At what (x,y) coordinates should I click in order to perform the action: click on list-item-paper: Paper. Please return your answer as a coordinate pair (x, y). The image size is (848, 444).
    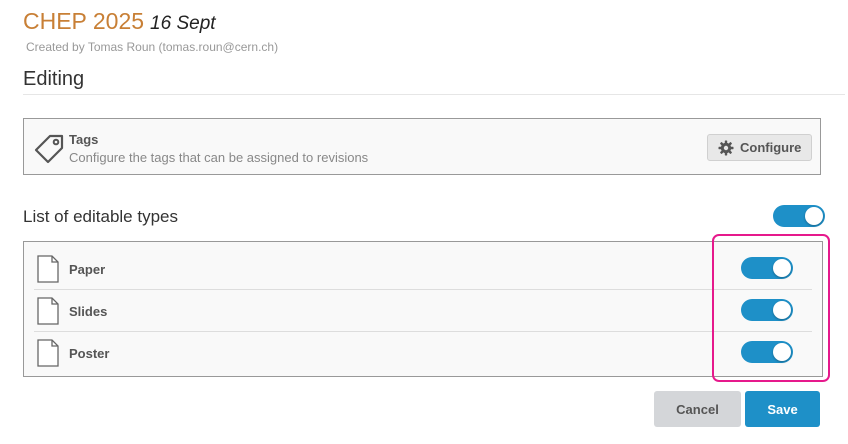
    Looking at the image, I should click on (423, 268).